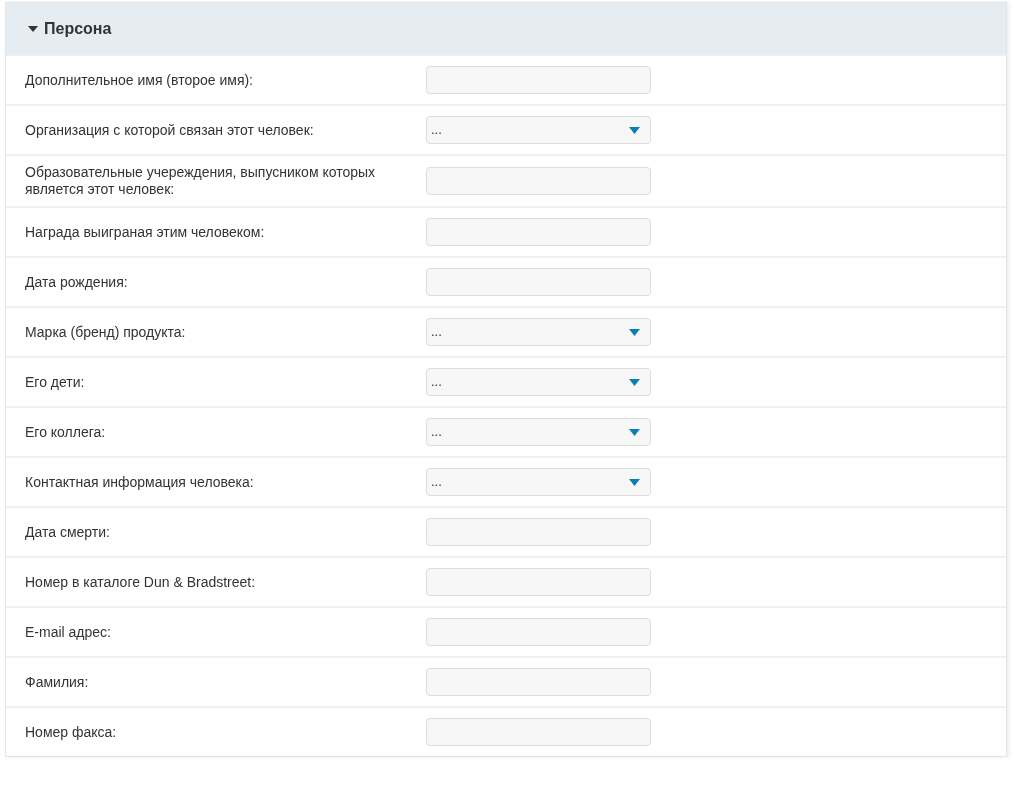 The width and height of the screenshot is (1014, 792). What do you see at coordinates (57, 682) in the screenshot?
I see `field-label: Фамилия:` at bounding box center [57, 682].